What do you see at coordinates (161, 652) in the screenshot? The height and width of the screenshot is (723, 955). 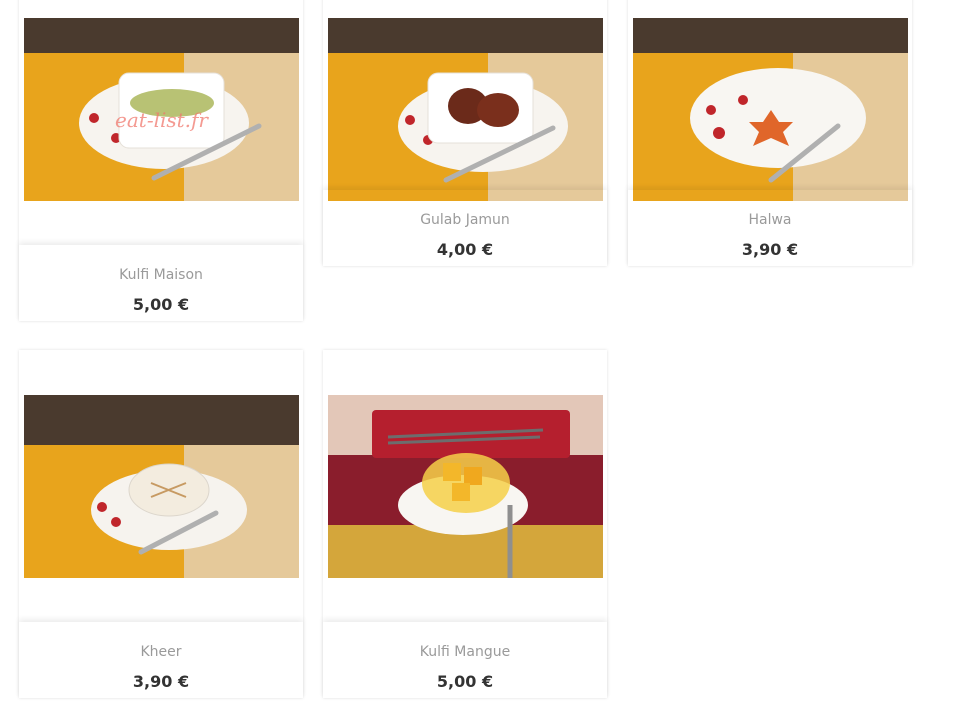 I see `product-name: Kheer` at bounding box center [161, 652].